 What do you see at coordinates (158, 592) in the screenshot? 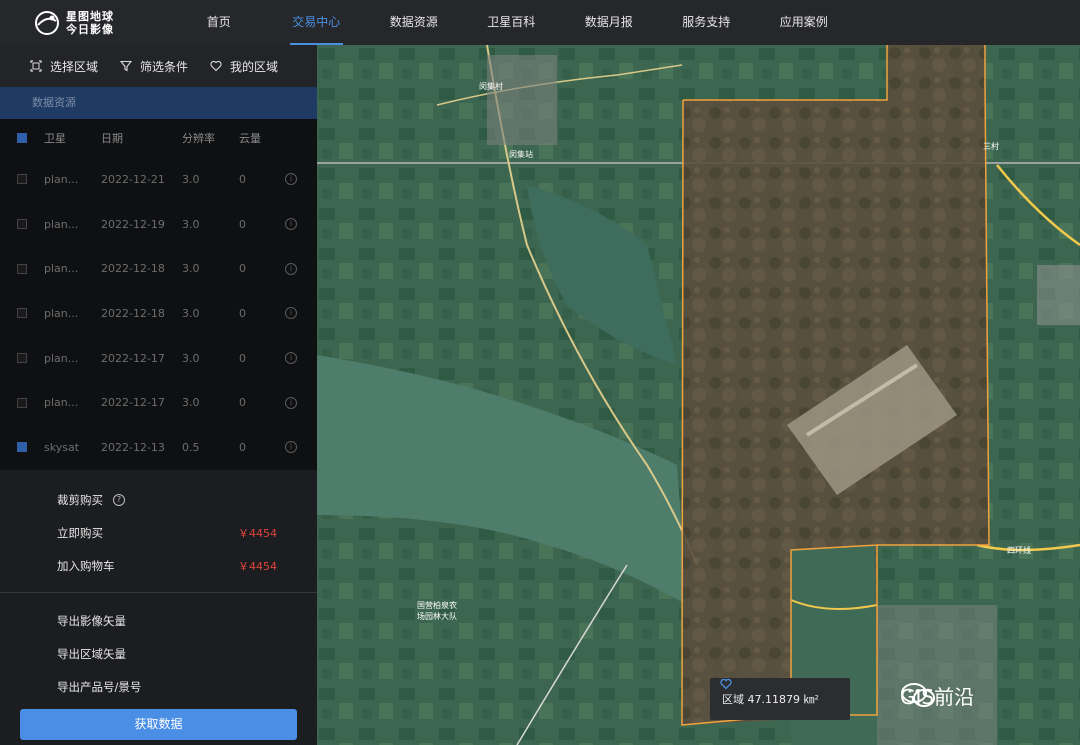
I see `divider` at bounding box center [158, 592].